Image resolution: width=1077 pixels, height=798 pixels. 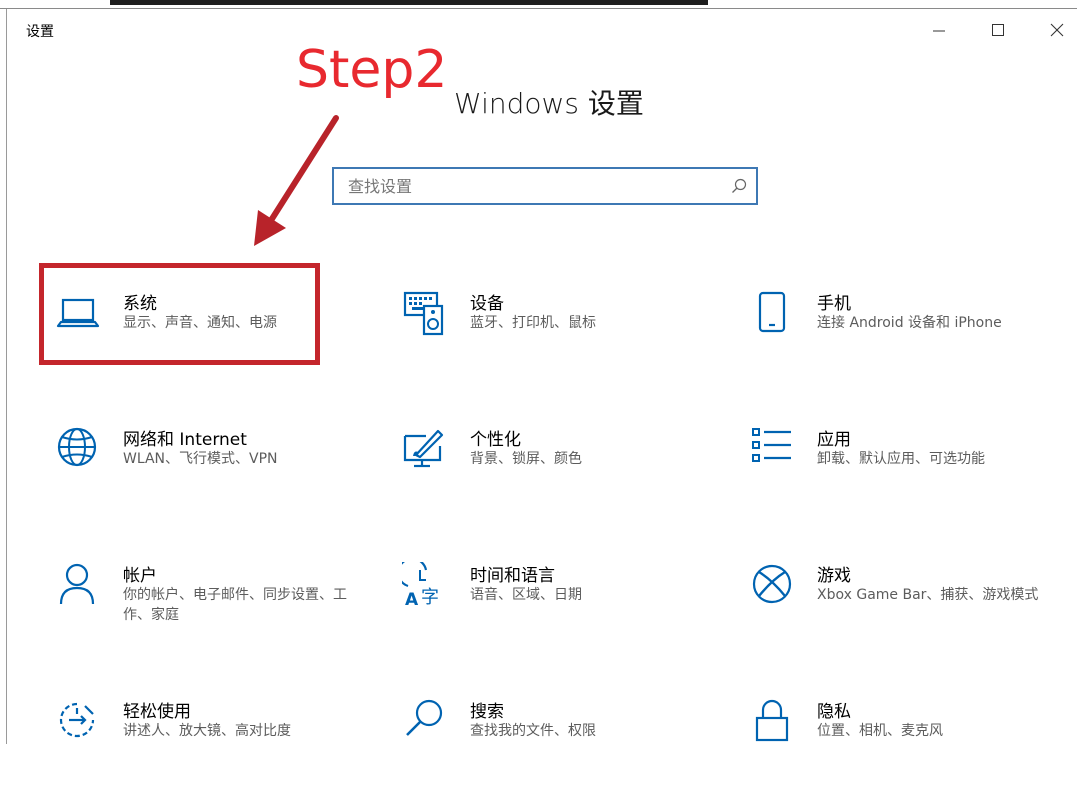 What do you see at coordinates (562, 476) in the screenshot?
I see `tile-personalization: 个性化 背景、锁屏、颜色` at bounding box center [562, 476].